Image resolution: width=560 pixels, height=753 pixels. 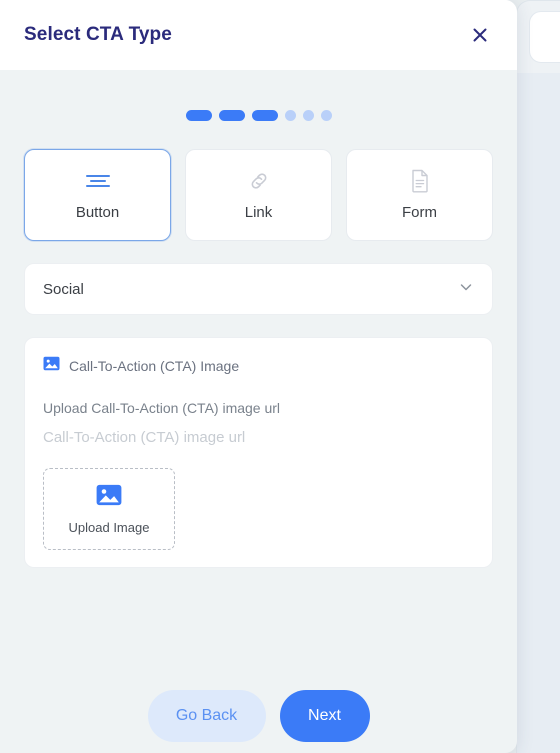 What do you see at coordinates (63, 289) in the screenshot?
I see `cta-category-value: Social` at bounding box center [63, 289].